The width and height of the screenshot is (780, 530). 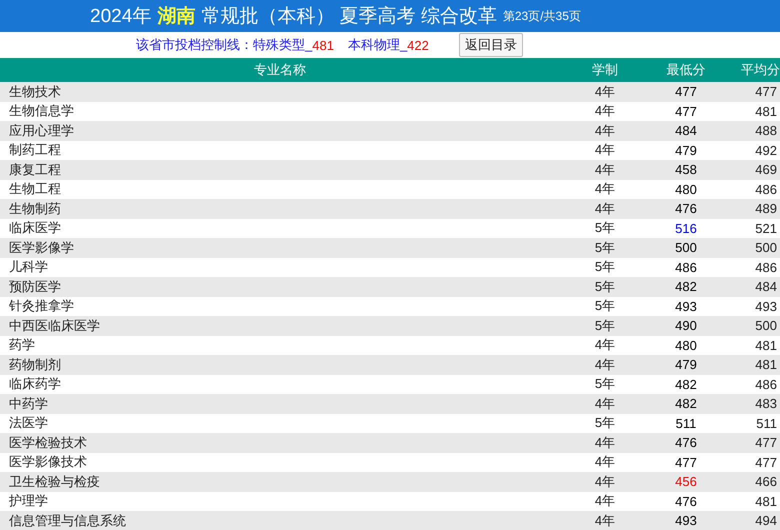 What do you see at coordinates (766, 286) in the screenshot?
I see `table-cell-text: 484` at bounding box center [766, 286].